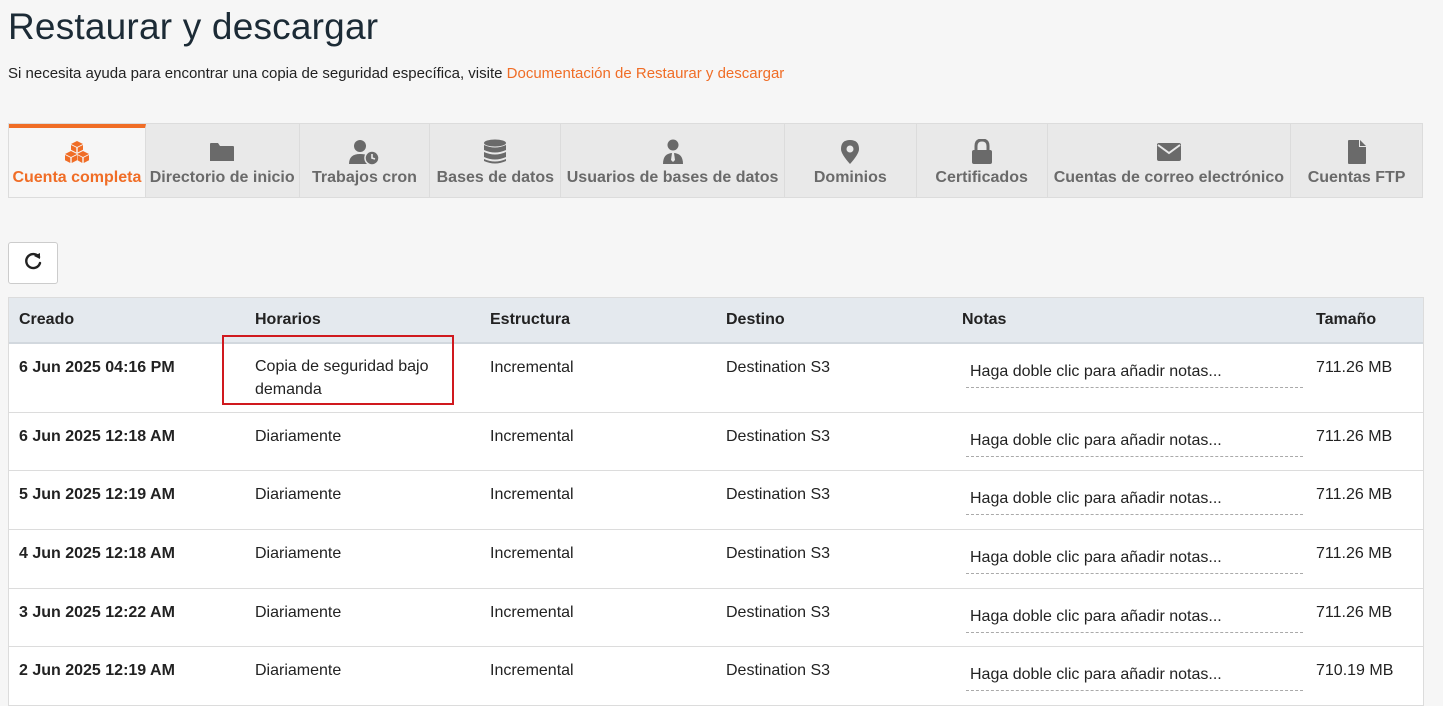 This screenshot has height=706, width=1443. Describe the element at coordinates (127, 320) in the screenshot. I see `column-header-created: Creado` at that location.